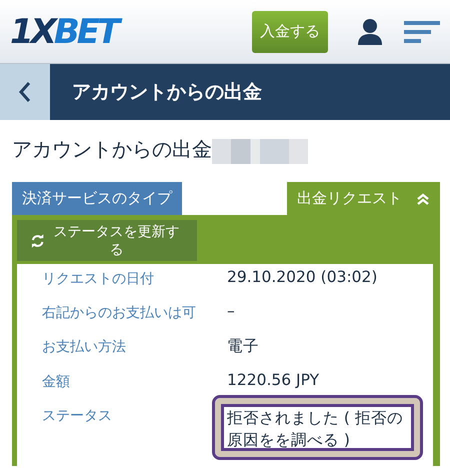  I want to click on tab: 出金リクエスト, so click(363, 198).